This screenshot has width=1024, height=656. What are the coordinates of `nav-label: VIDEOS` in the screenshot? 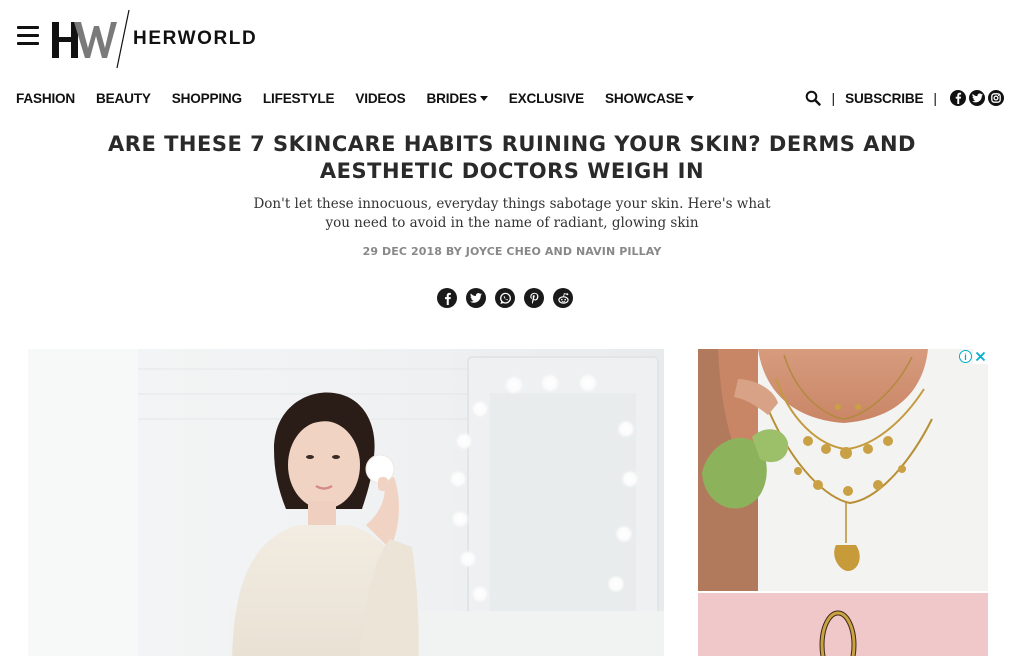 It's located at (380, 98).